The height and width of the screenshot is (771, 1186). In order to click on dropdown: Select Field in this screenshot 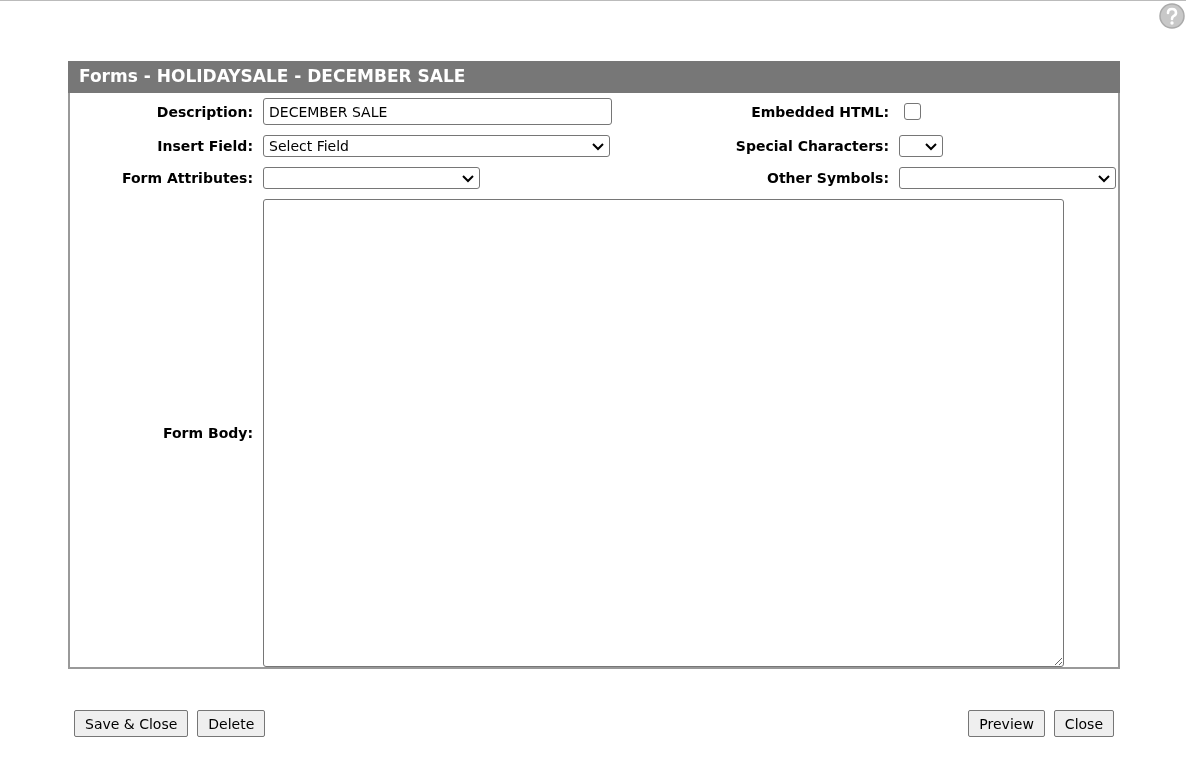, I will do `click(436, 146)`.